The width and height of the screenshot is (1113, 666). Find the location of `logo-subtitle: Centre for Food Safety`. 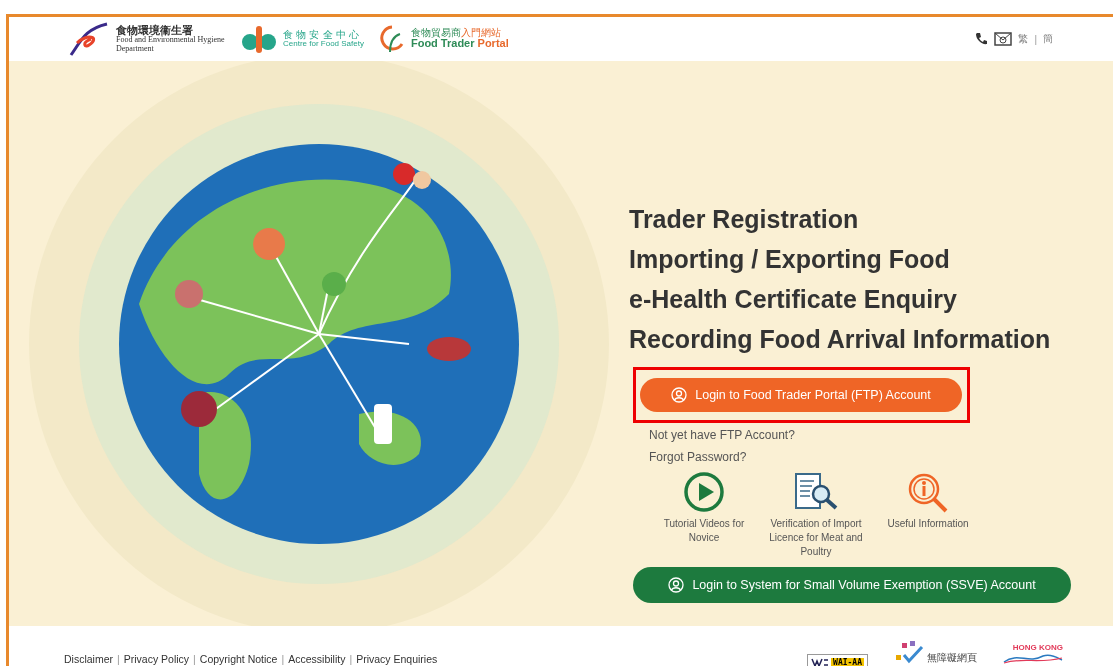

logo-subtitle: Centre for Food Safety is located at coordinates (323, 44).